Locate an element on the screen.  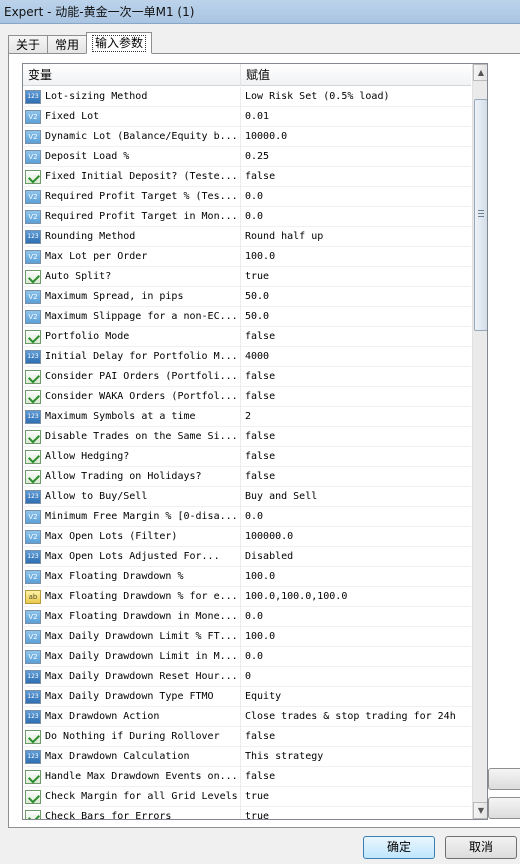
parameter-row: Portfolio Mode false is located at coordinates (247, 336).